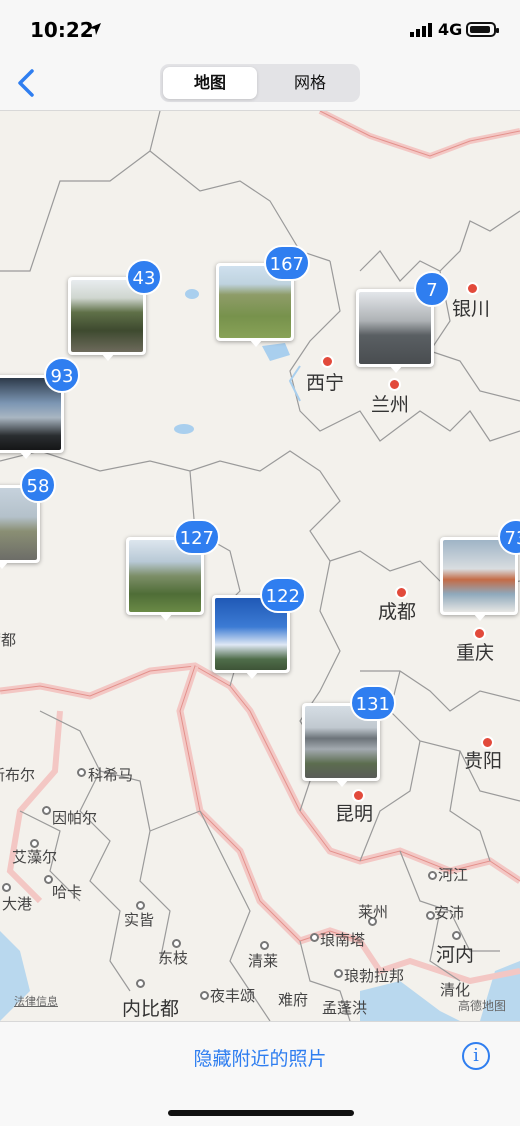 Image resolution: width=520 pixels, height=1126 pixels. I want to click on city-label-xinbuer: 新布尔, so click(18, 775).